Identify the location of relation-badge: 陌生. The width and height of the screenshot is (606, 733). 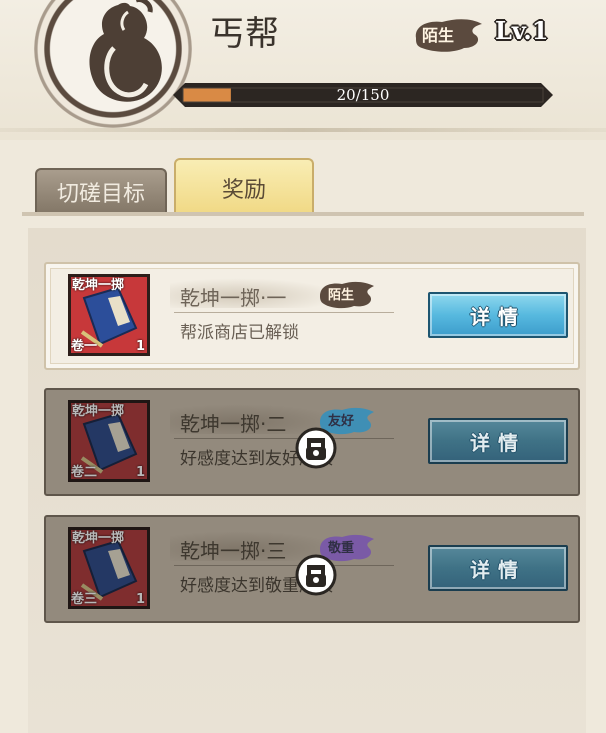
(449, 36).